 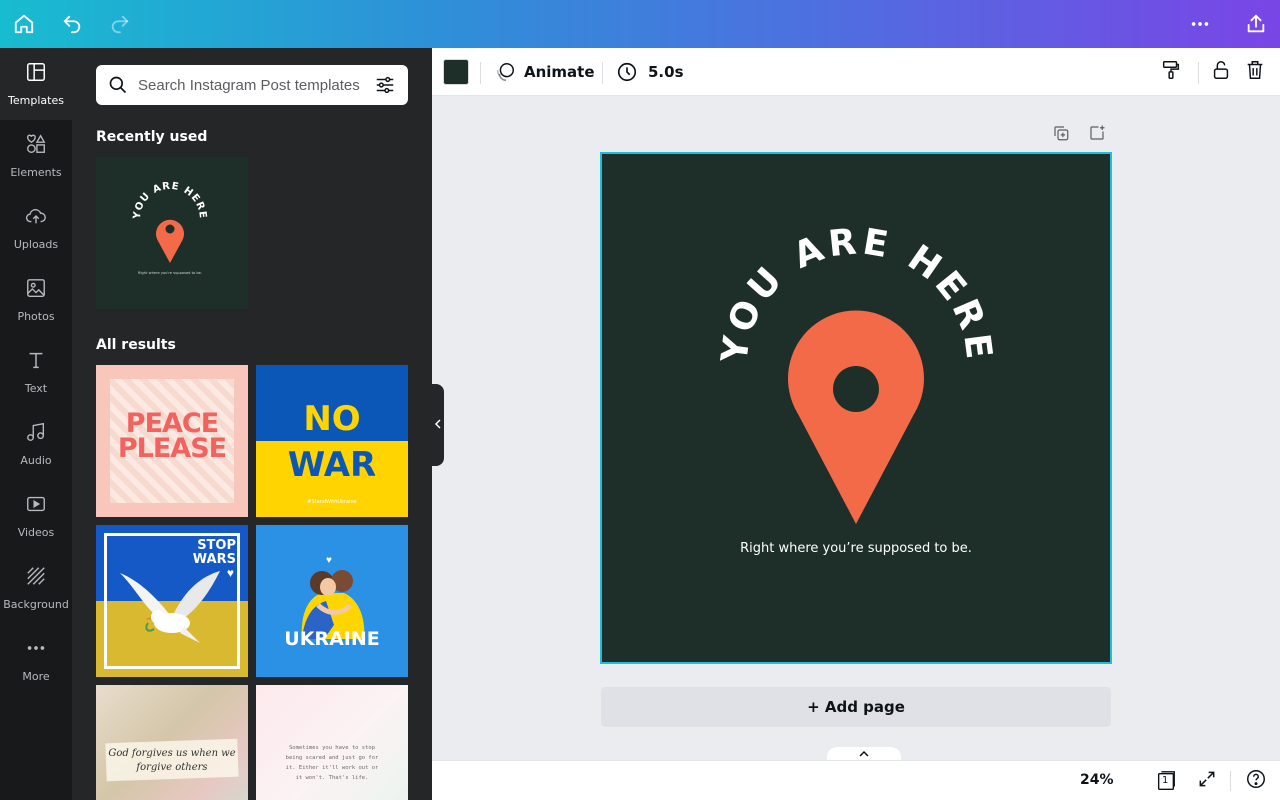 I want to click on fullscreen-button, so click(x=1207, y=781).